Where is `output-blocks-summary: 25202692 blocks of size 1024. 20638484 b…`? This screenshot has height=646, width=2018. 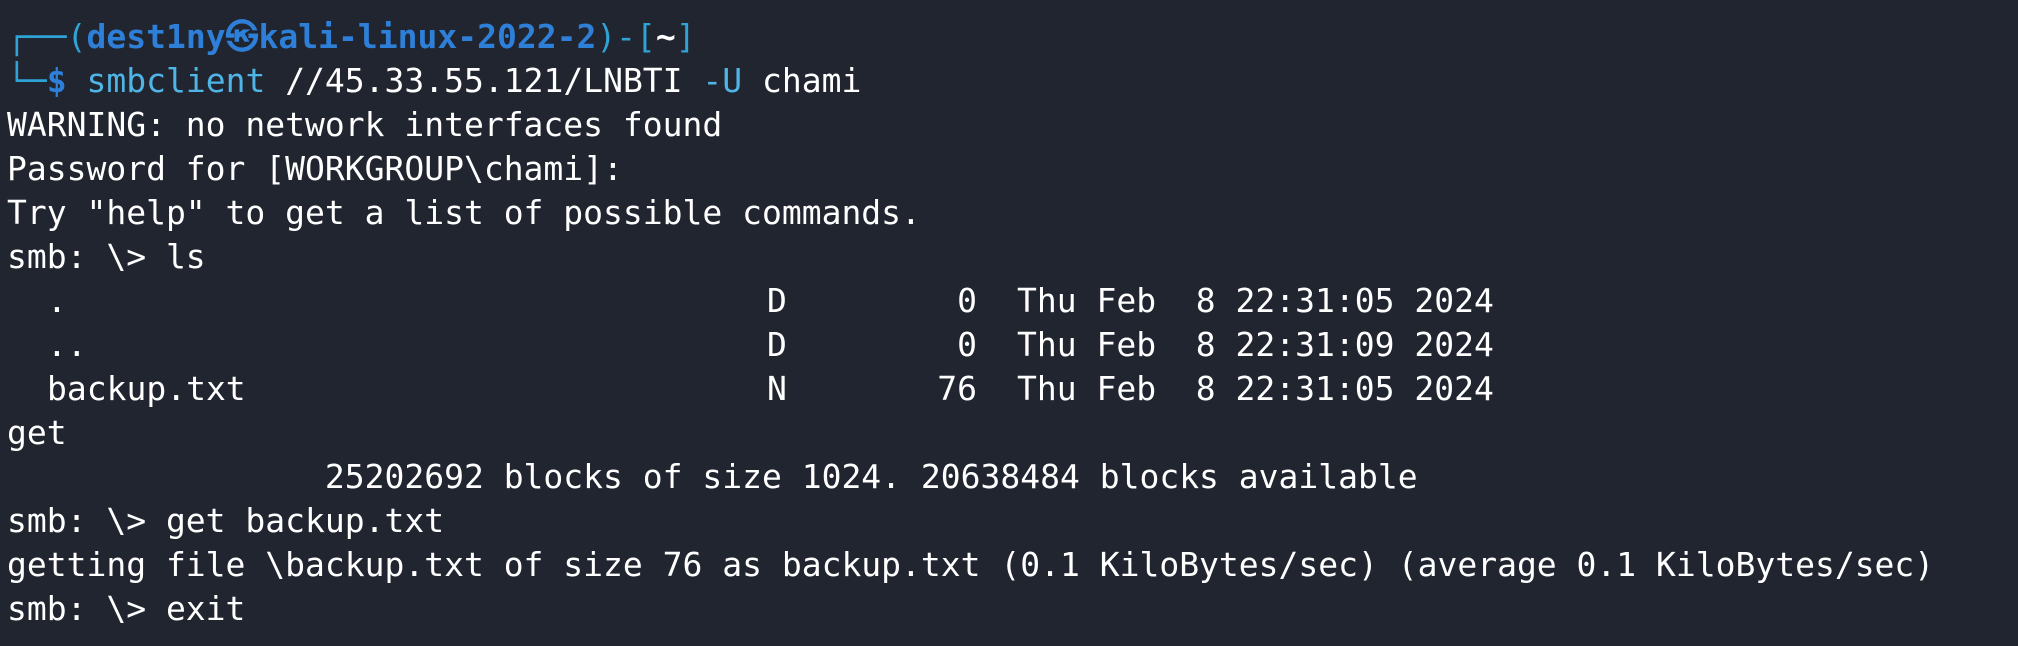 output-blocks-summary: 25202692 blocks of size 1024. 20638484 b… is located at coordinates (712, 476).